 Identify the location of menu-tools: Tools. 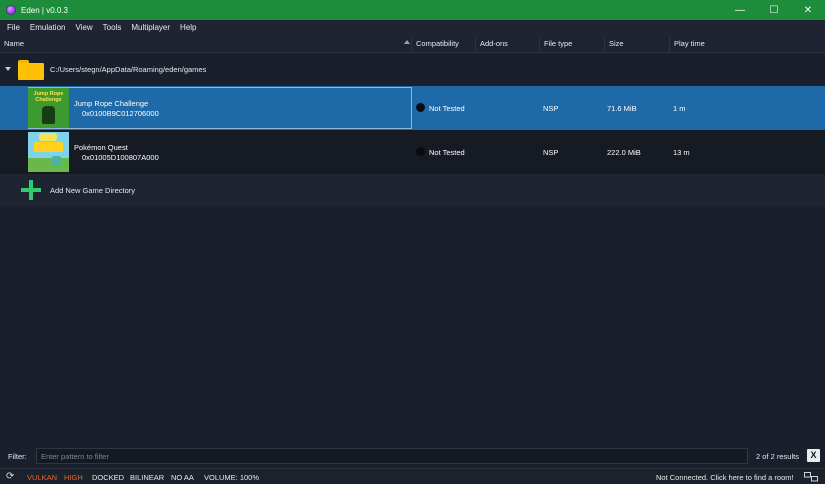
(112, 28).